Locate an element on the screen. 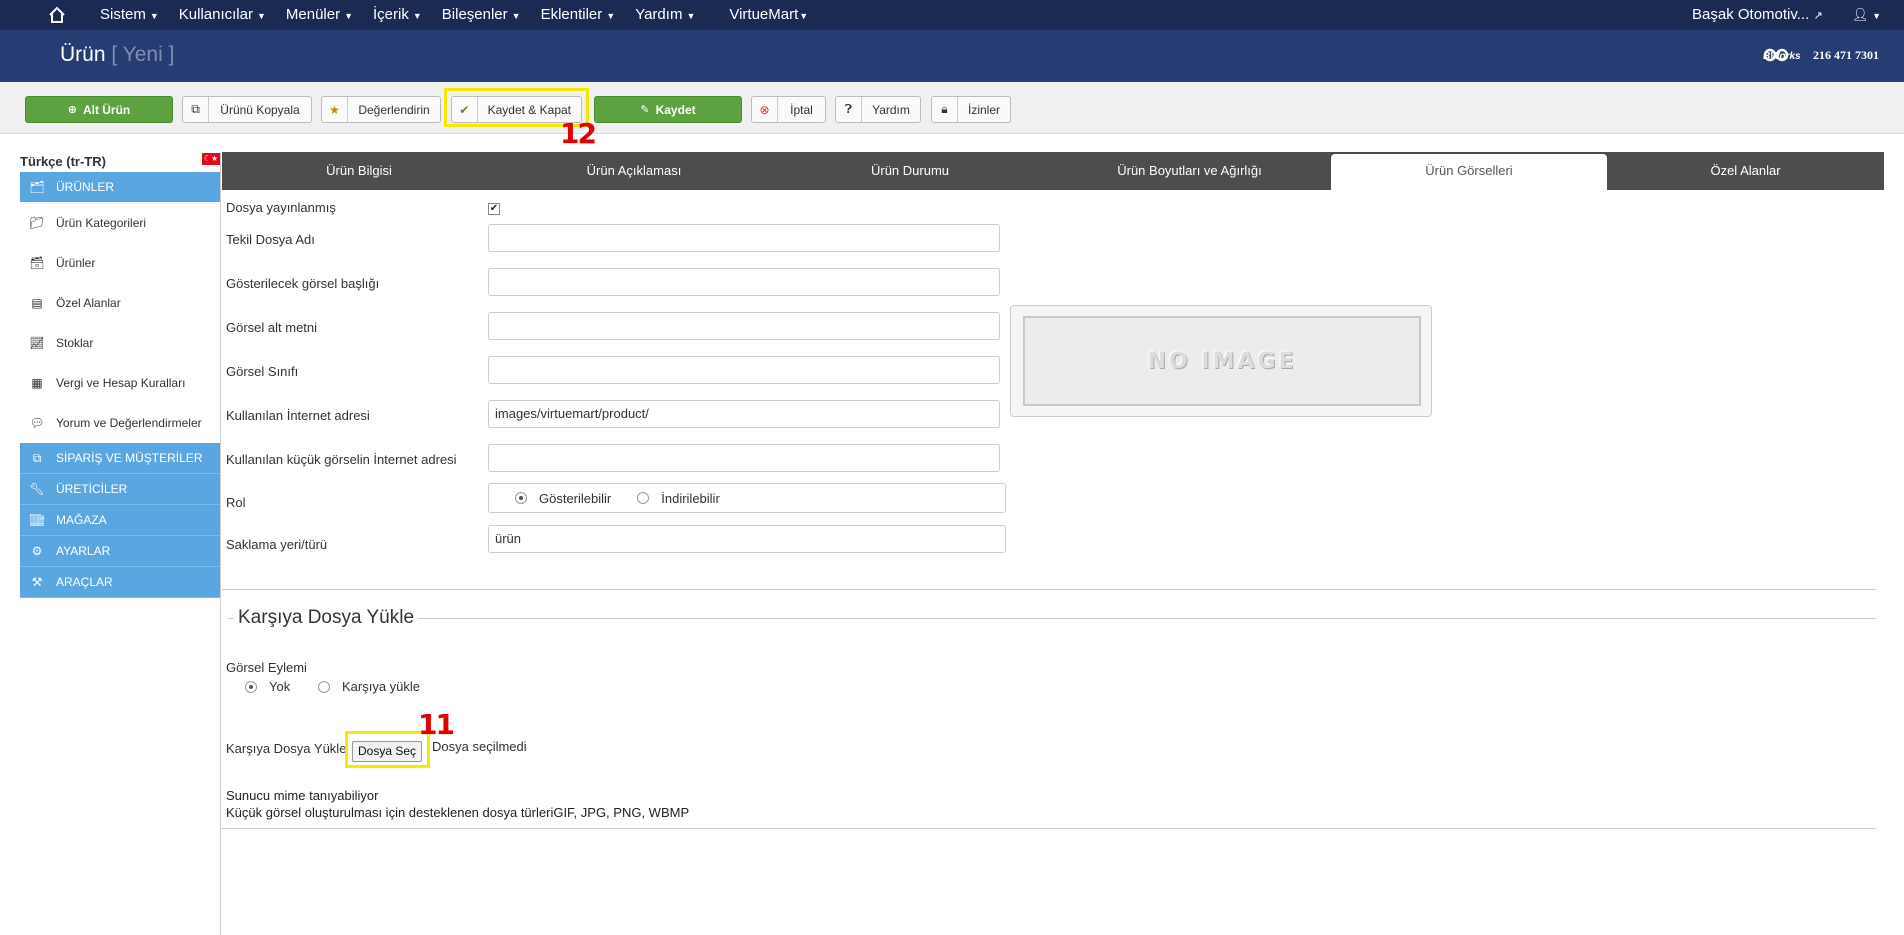 The width and height of the screenshot is (1904, 935). role-option-gosterilebilir: Gösterilebilir is located at coordinates (563, 498).